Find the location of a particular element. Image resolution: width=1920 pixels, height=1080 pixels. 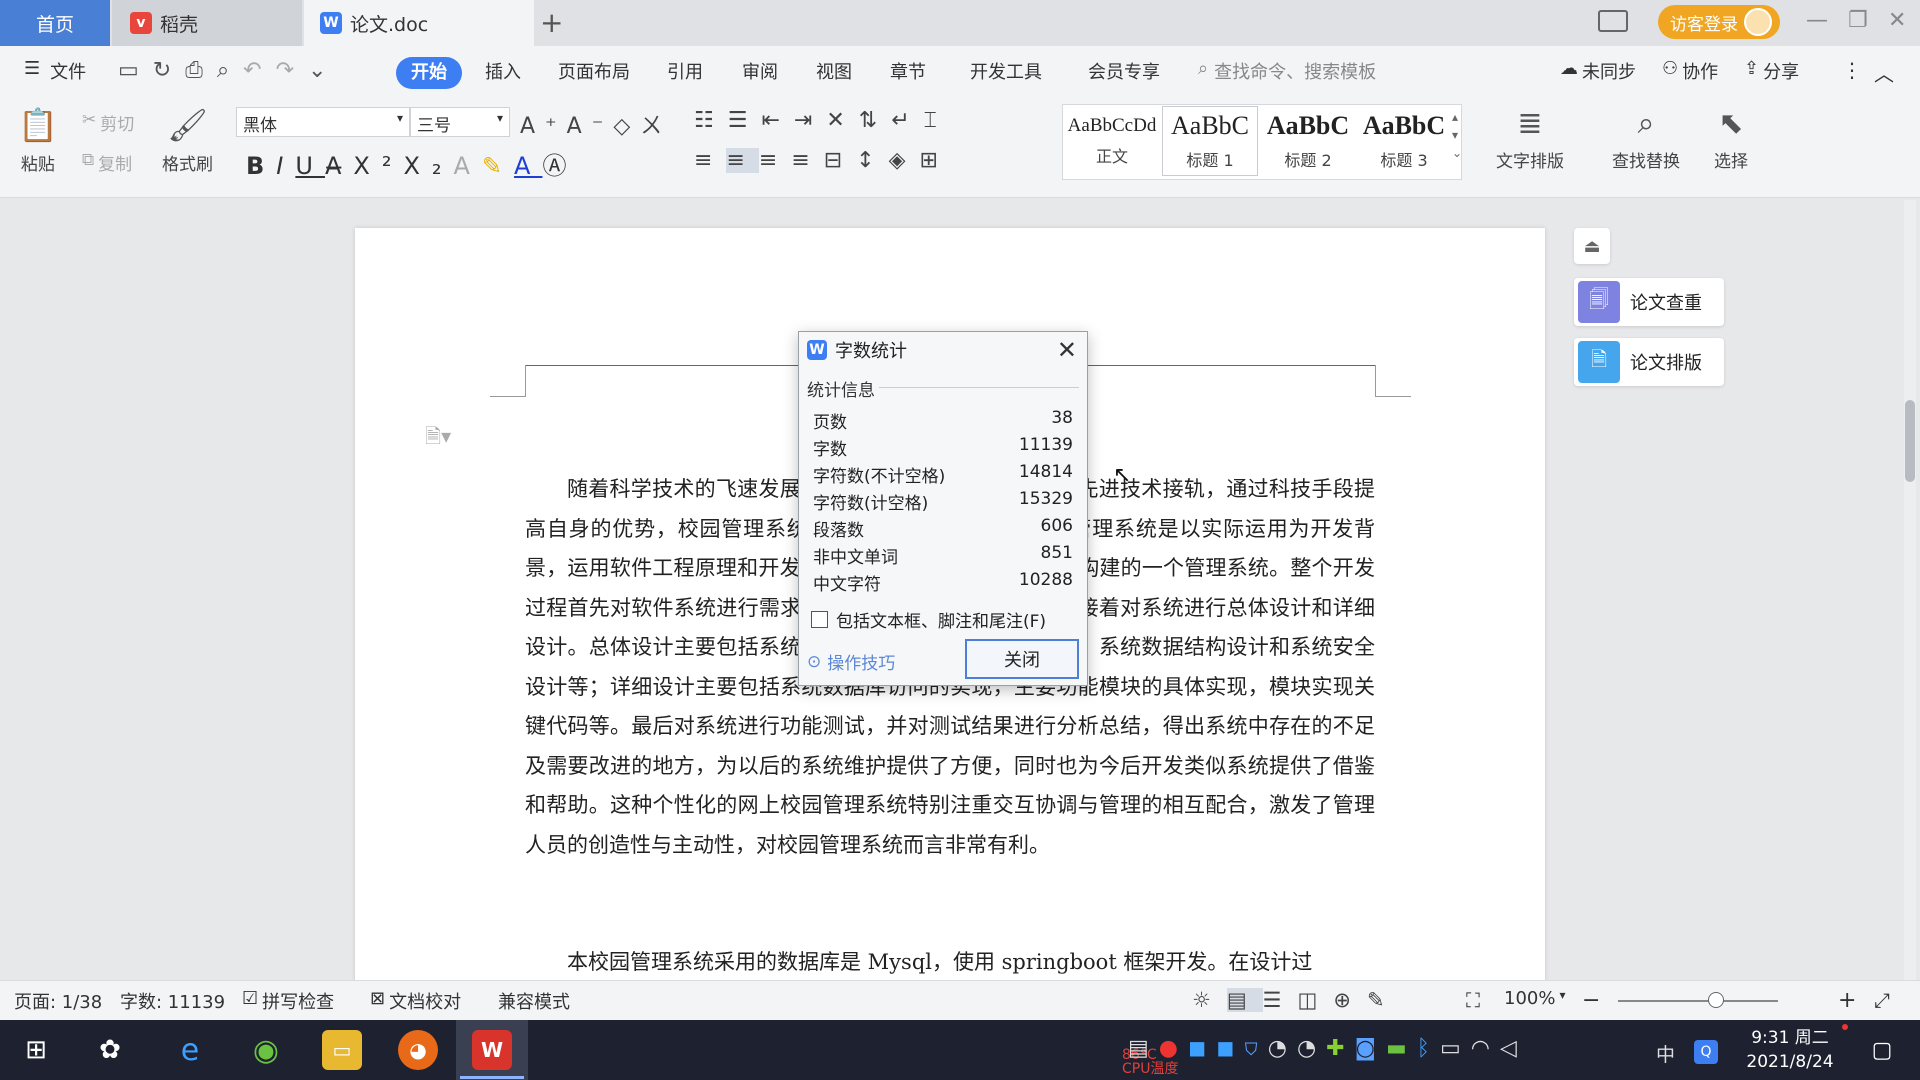

text-effect-icon: A is located at coordinates (468, 166).